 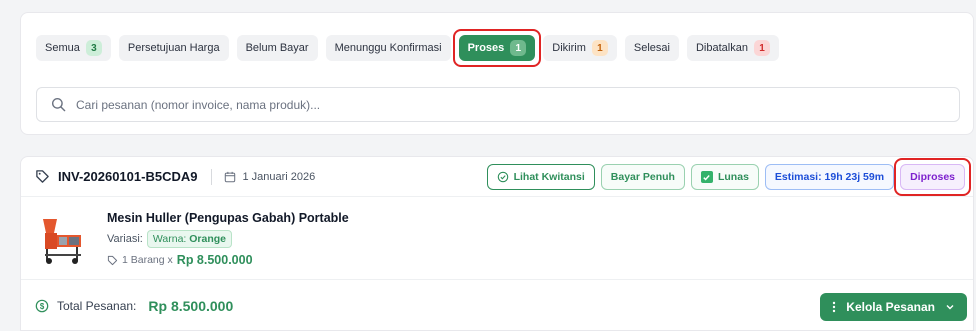 What do you see at coordinates (506, 104) in the screenshot?
I see `search-input` at bounding box center [506, 104].